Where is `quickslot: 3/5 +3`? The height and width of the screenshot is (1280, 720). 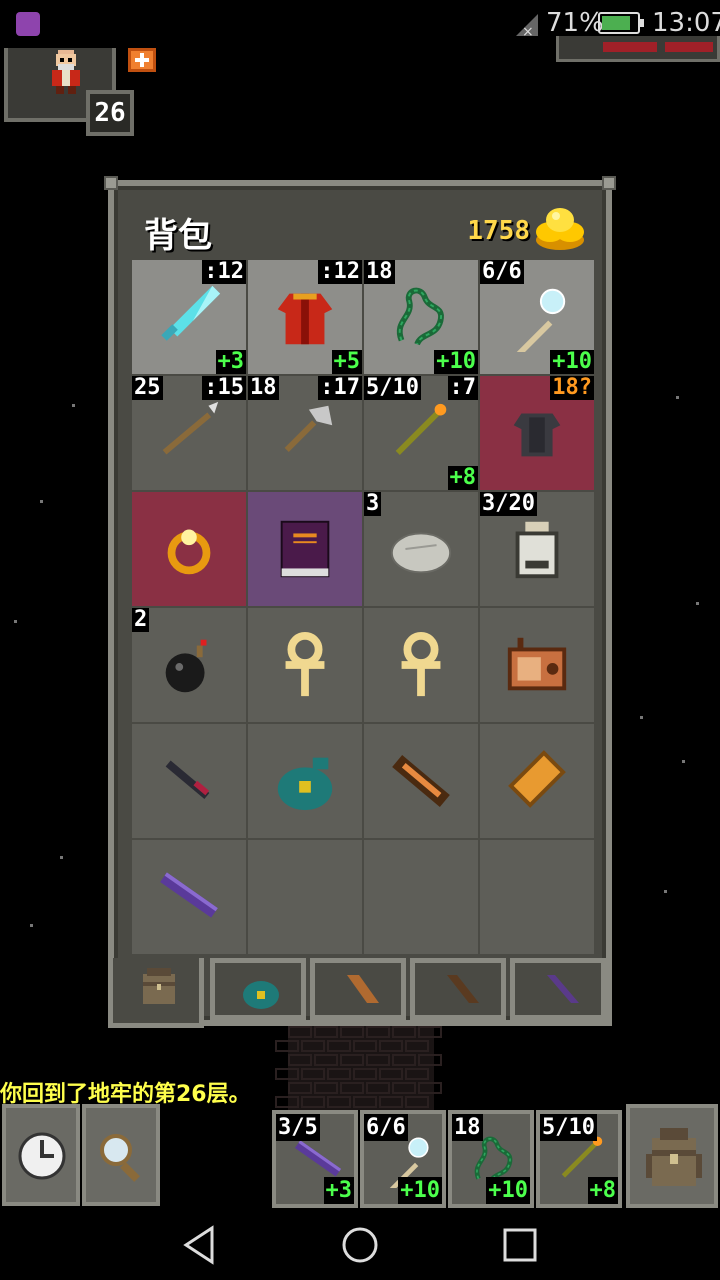 quickslot: 3/5 +3 is located at coordinates (315, 1159).